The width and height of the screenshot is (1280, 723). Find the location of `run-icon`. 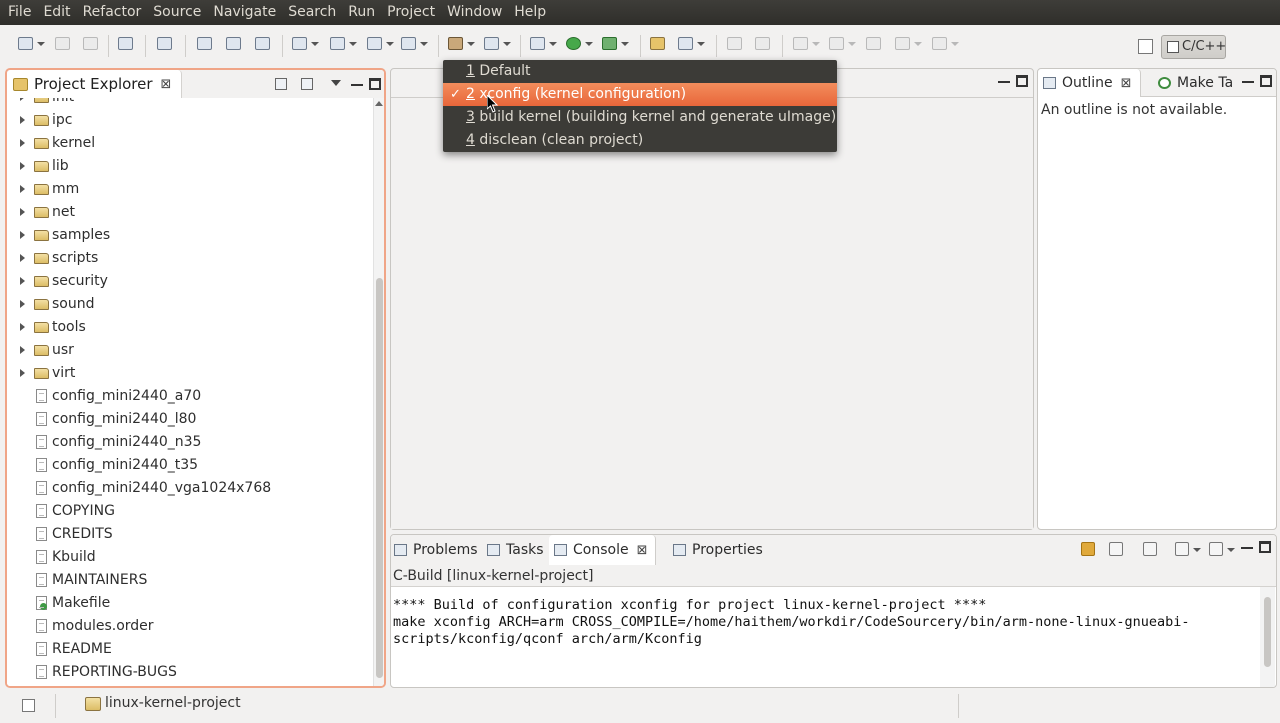

run-icon is located at coordinates (579, 45).